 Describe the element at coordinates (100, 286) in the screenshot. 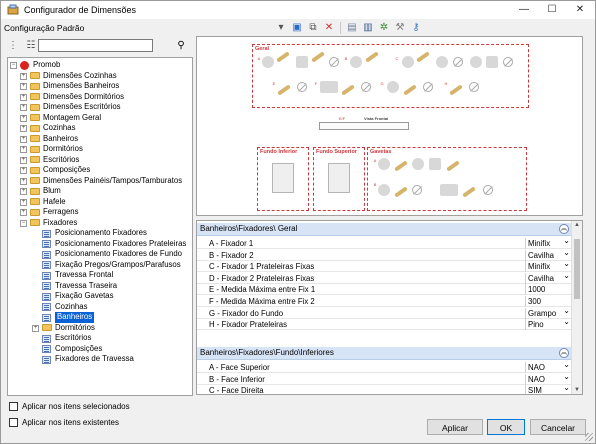

I see `tree-item: Travessa Traseira` at that location.